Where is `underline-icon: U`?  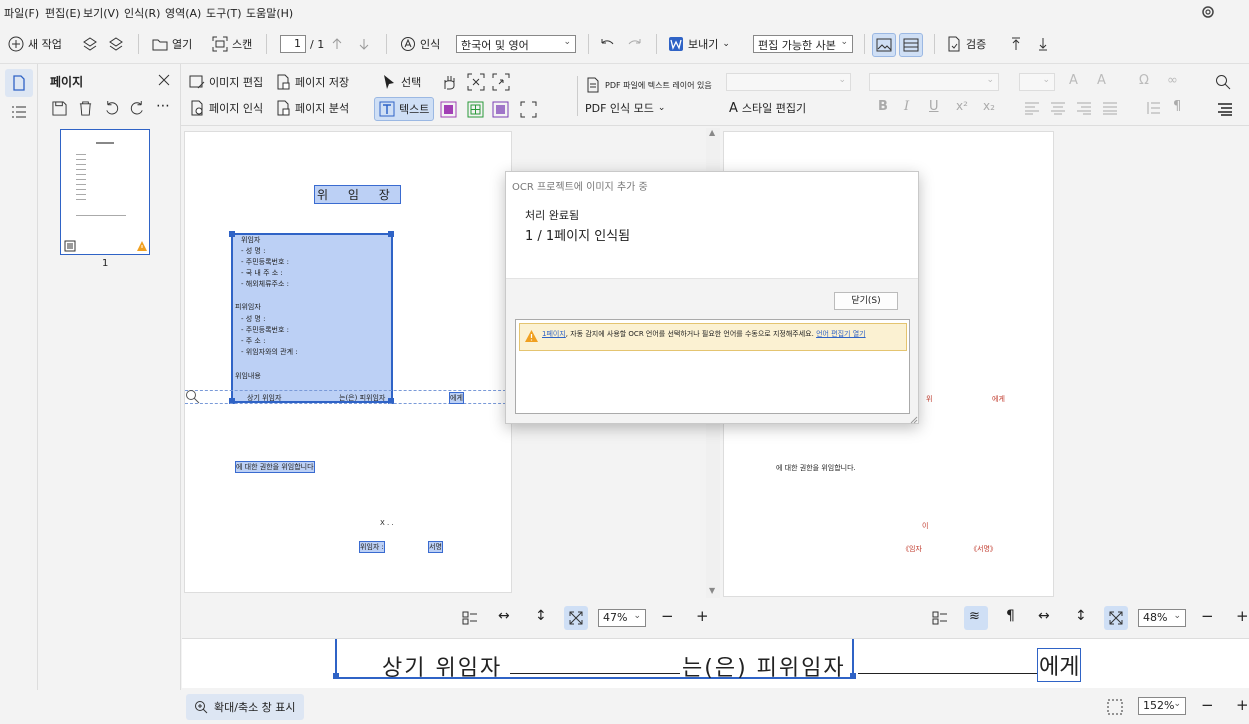
underline-icon: U is located at coordinates (934, 106).